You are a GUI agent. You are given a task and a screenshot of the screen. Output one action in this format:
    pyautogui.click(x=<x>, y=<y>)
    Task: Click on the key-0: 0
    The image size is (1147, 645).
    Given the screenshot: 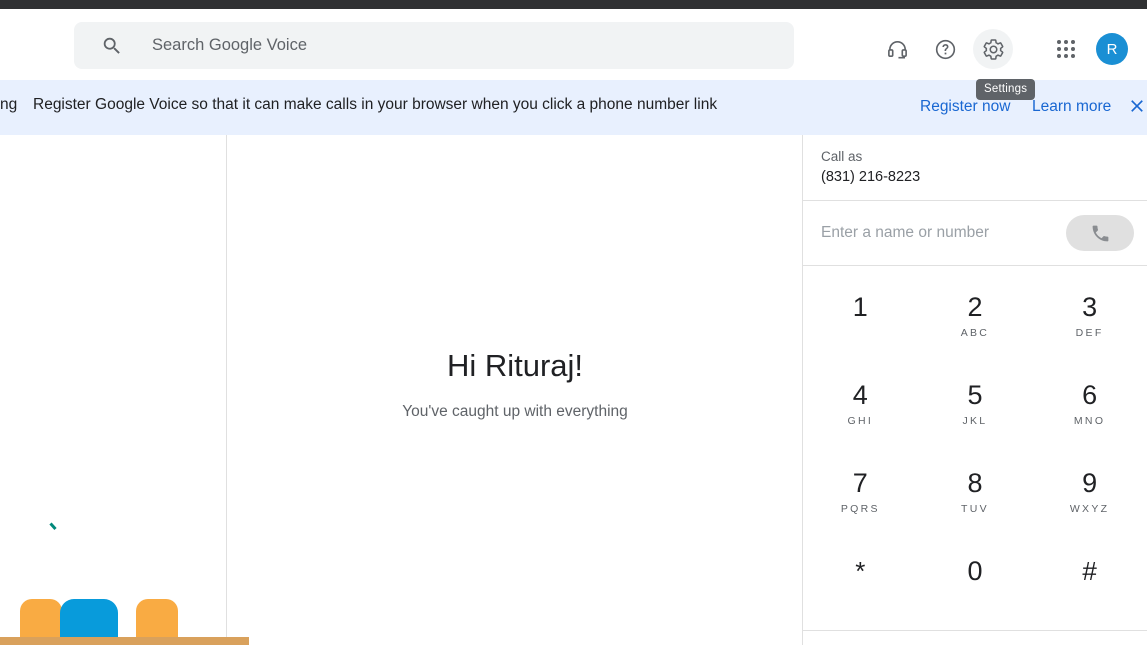 What is the action you would take?
    pyautogui.click(x=975, y=586)
    